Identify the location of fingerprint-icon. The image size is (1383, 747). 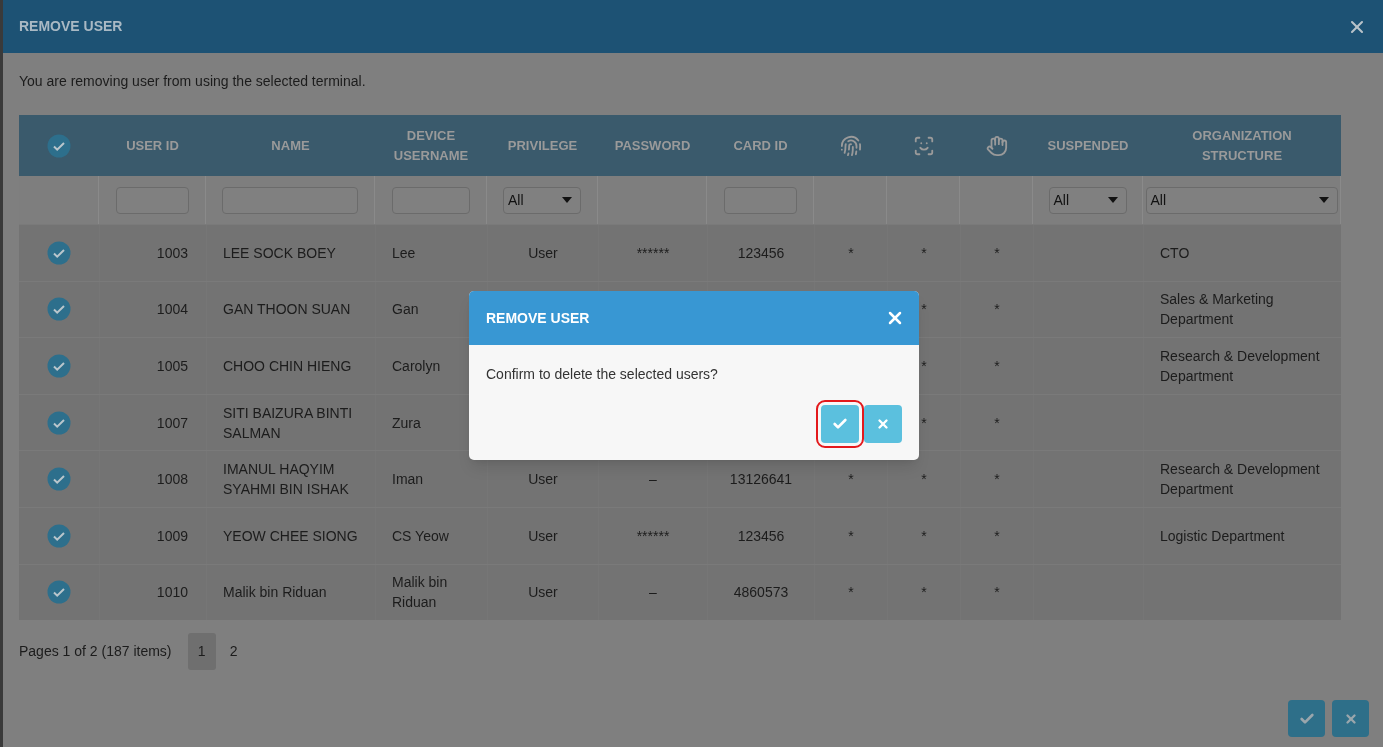
(850, 145).